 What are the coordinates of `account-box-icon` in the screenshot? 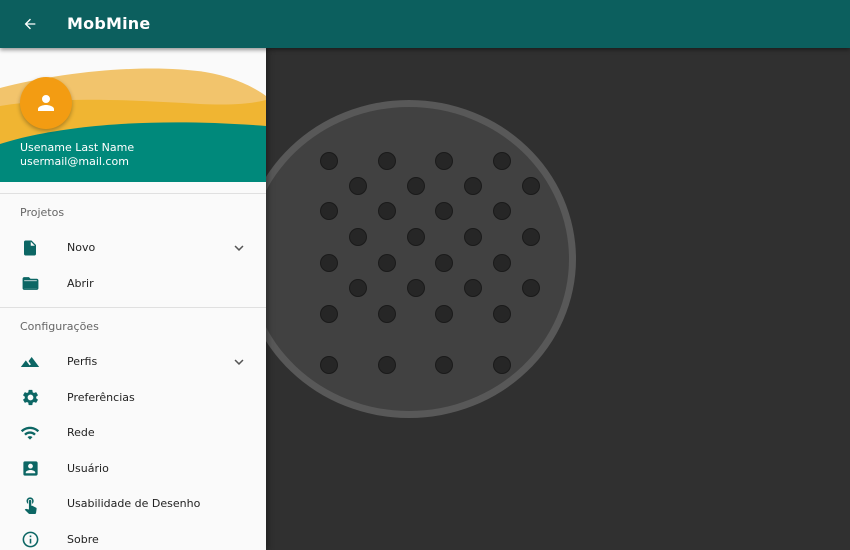 It's located at (30, 469).